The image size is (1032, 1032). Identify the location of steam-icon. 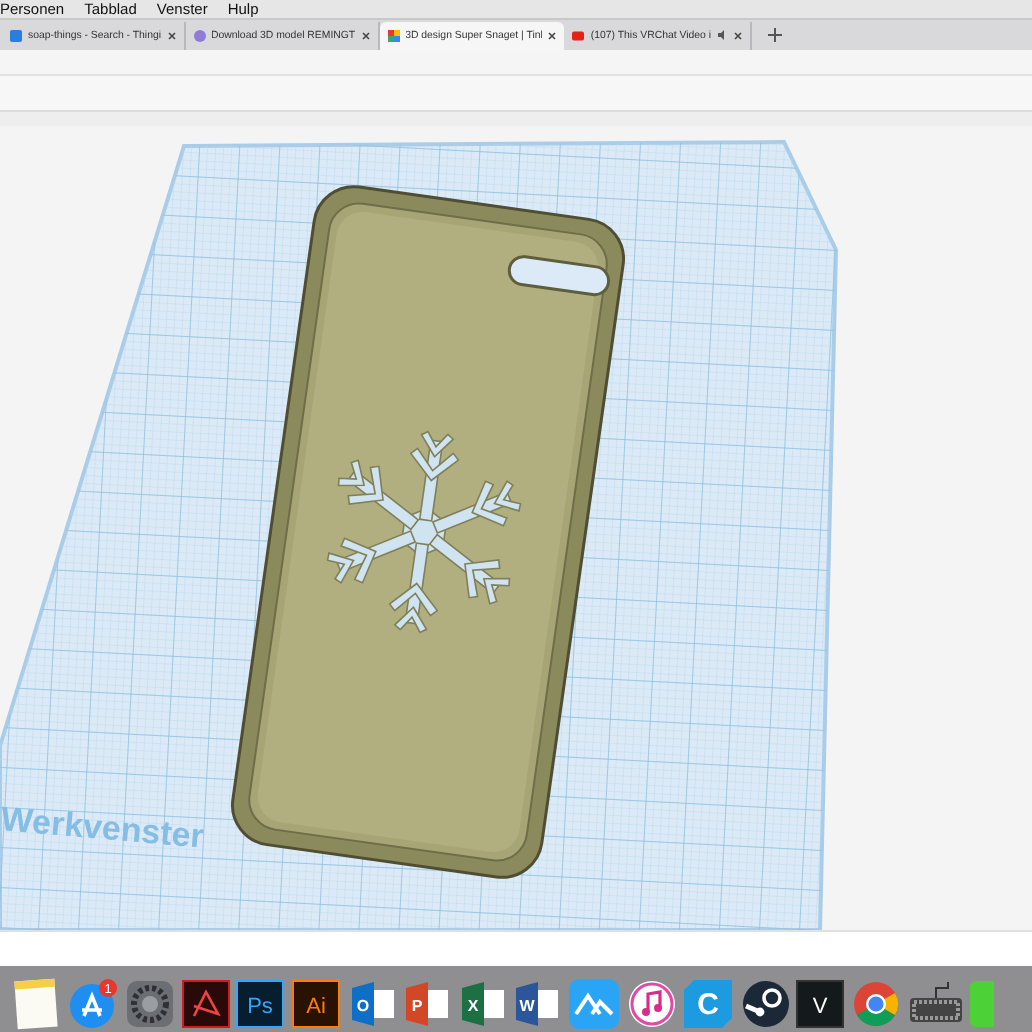
(765, 1003).